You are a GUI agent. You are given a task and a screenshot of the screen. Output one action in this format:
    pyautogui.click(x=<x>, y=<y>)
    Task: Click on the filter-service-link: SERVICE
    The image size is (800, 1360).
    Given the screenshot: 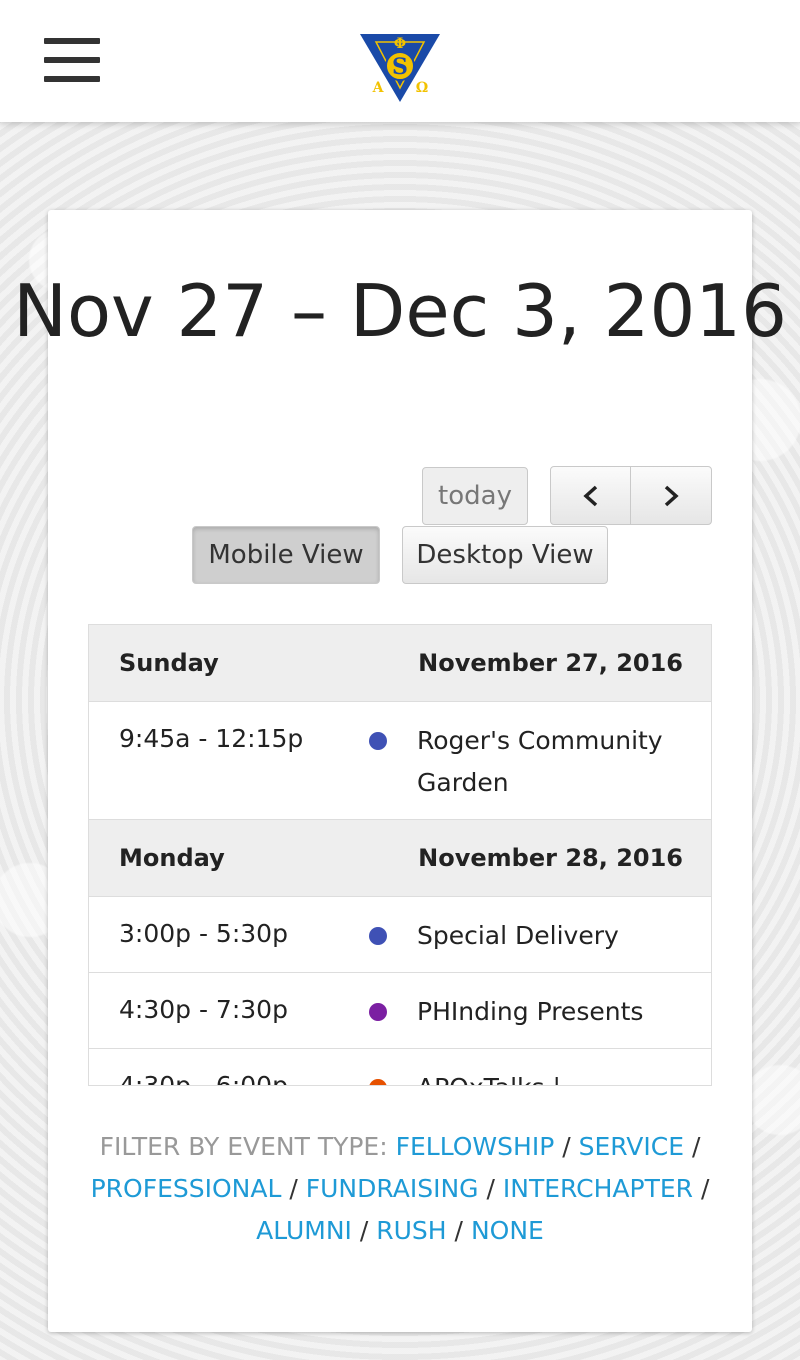 What is the action you would take?
    pyautogui.click(x=631, y=1146)
    